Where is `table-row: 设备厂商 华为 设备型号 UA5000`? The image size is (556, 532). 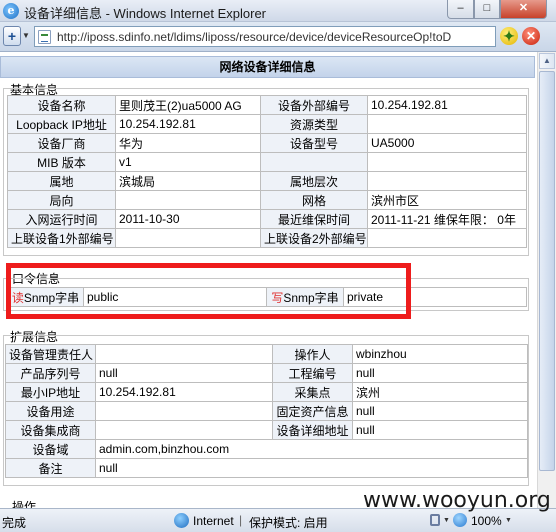
table-row: 设备厂商 华为 设备型号 UA5000 is located at coordinates (267, 143).